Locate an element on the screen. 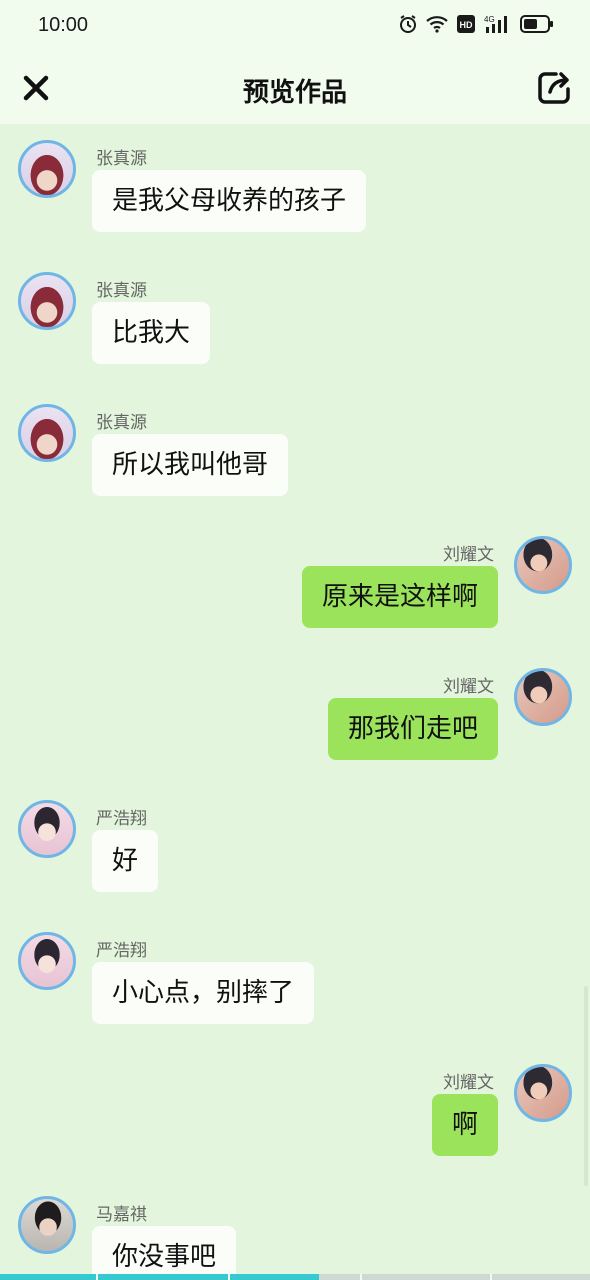 This screenshot has width=590, height=1280. header-bar: 预览作品 is located at coordinates (295, 88).